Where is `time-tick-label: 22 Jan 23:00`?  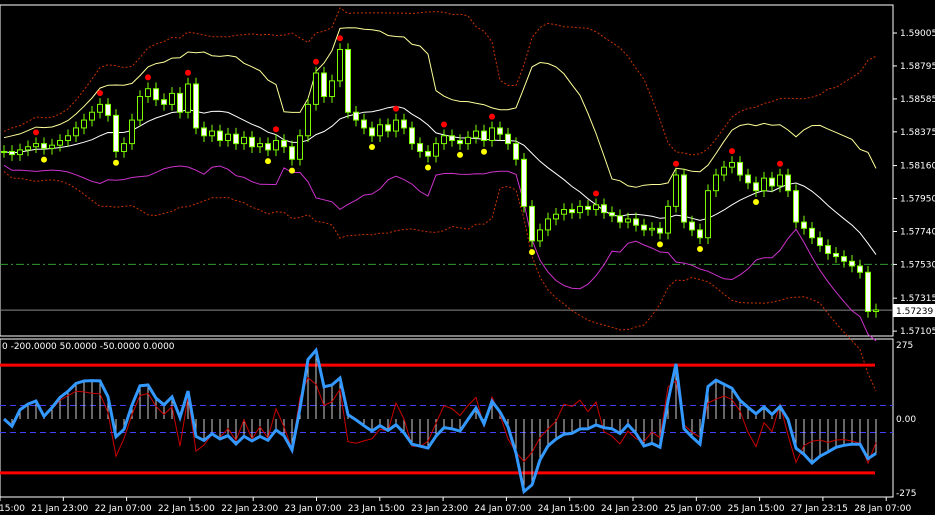
time-tick-label: 22 Jan 23:00 is located at coordinates (249, 509).